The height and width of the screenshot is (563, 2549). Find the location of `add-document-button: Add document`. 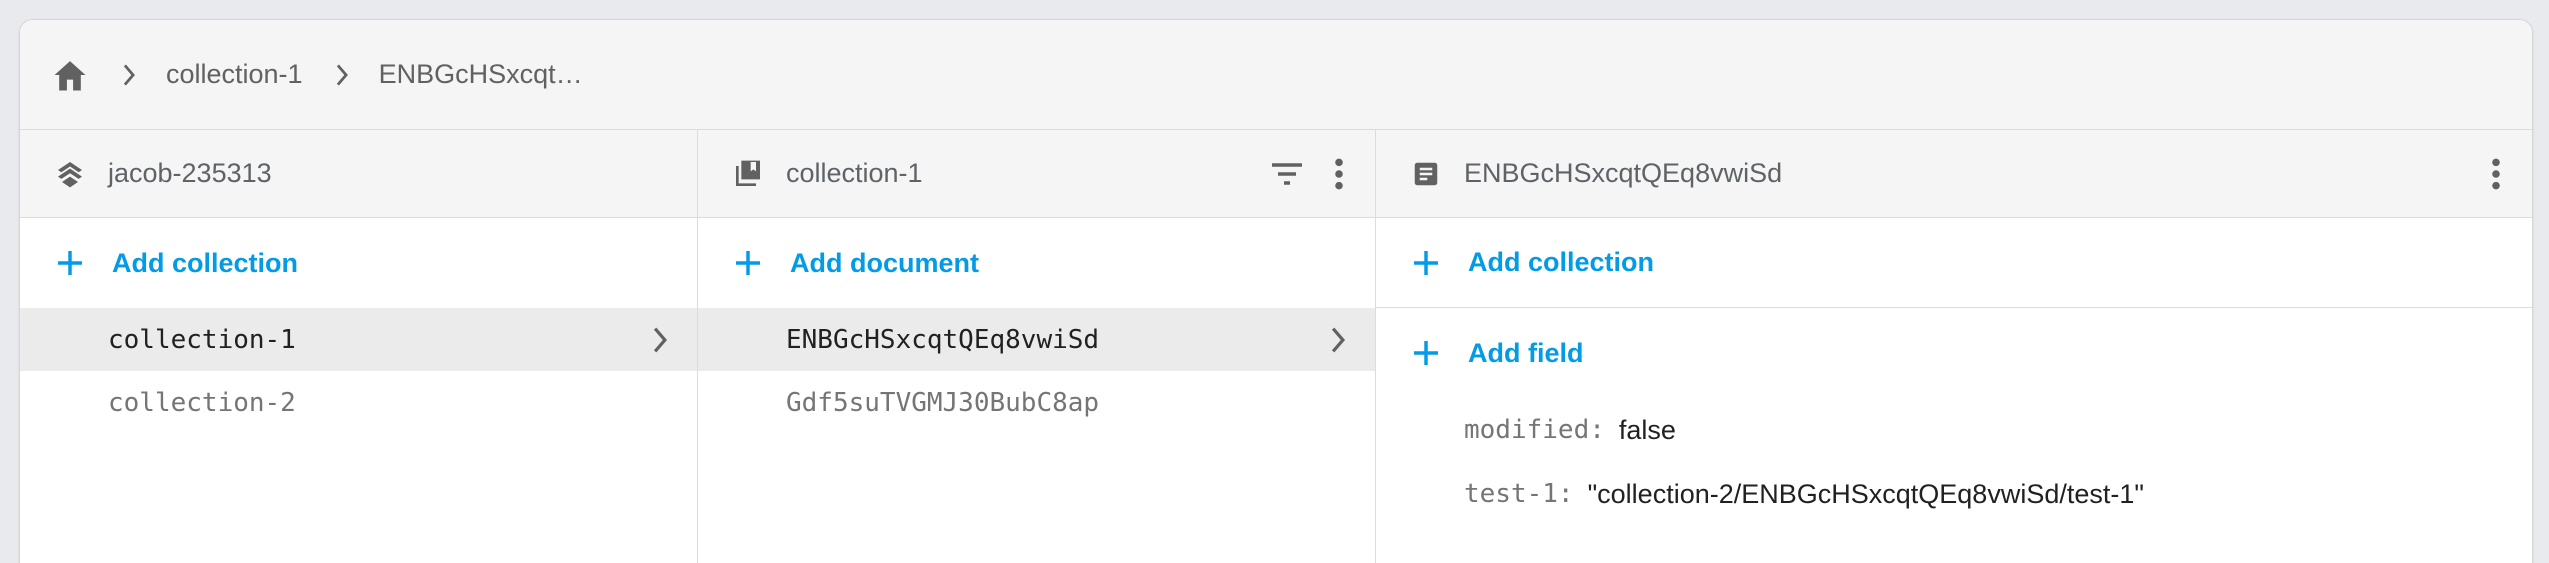

add-document-button: Add document is located at coordinates (1036, 263).